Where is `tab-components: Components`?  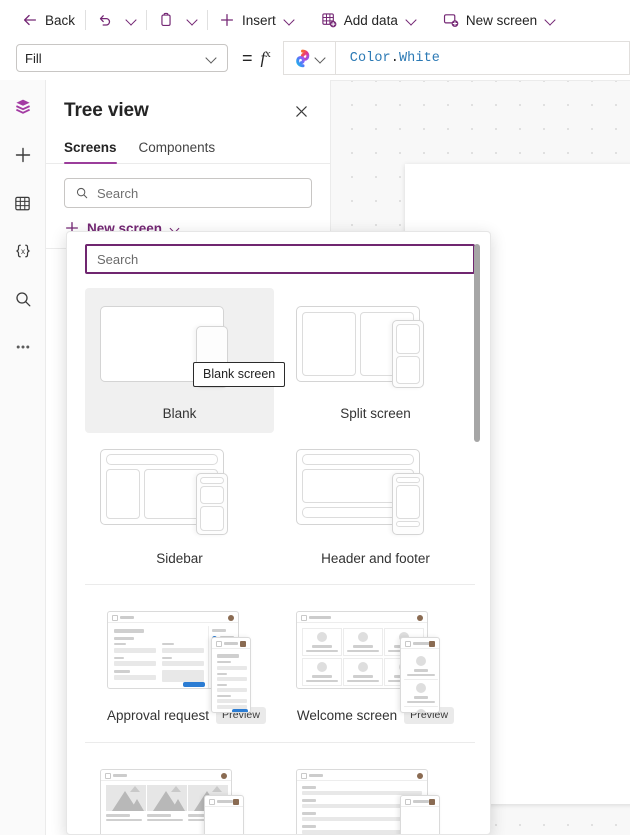
tab-components: Components is located at coordinates (177, 151).